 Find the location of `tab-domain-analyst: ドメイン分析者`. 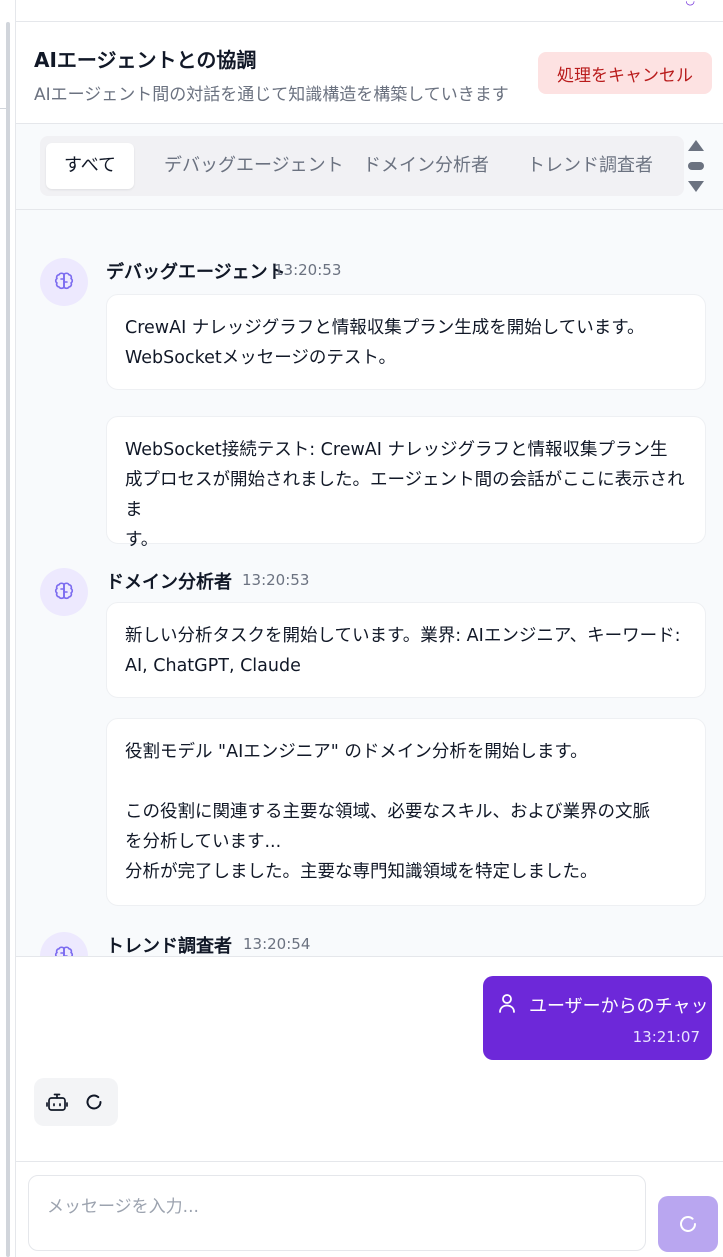

tab-domain-analyst: ドメイン分析者 is located at coordinates (426, 166).